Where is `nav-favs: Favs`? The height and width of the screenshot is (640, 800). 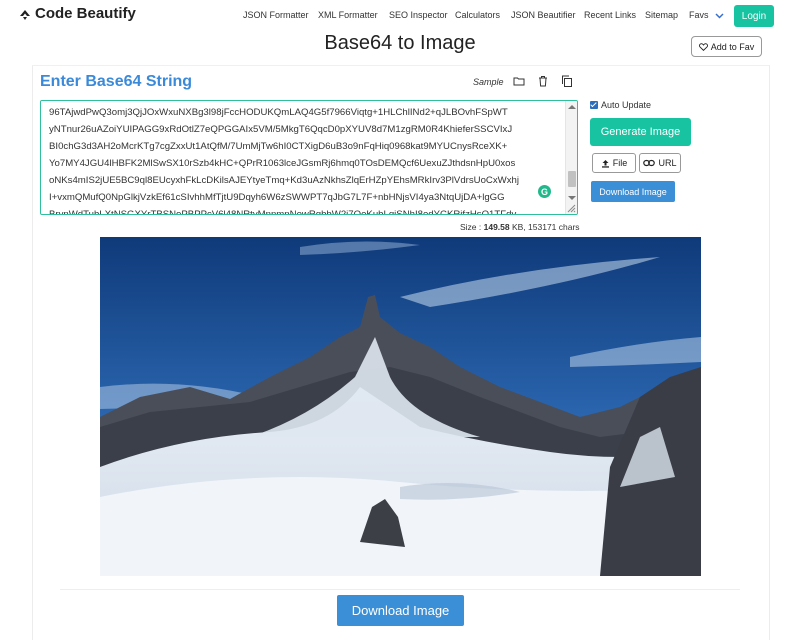
nav-favs: Favs is located at coordinates (706, 15).